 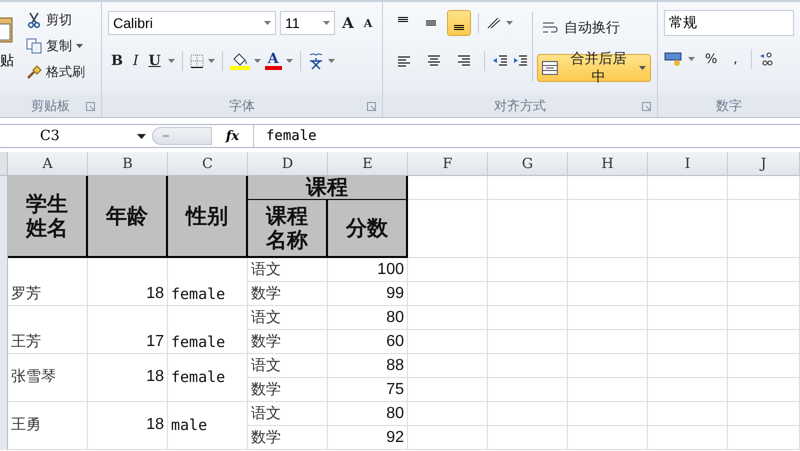 What do you see at coordinates (459, 23) in the screenshot?
I see `vertical-align-button` at bounding box center [459, 23].